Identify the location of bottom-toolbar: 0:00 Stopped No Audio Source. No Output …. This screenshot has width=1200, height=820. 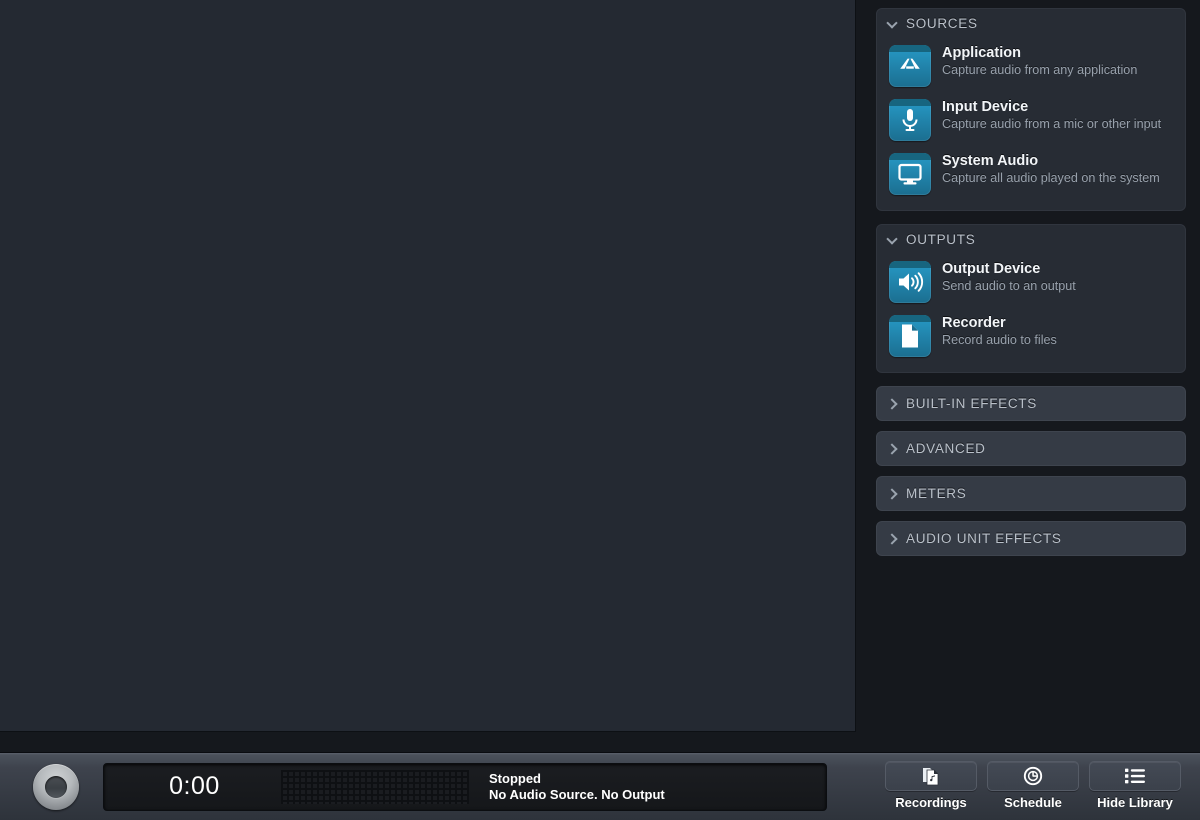
(600, 786).